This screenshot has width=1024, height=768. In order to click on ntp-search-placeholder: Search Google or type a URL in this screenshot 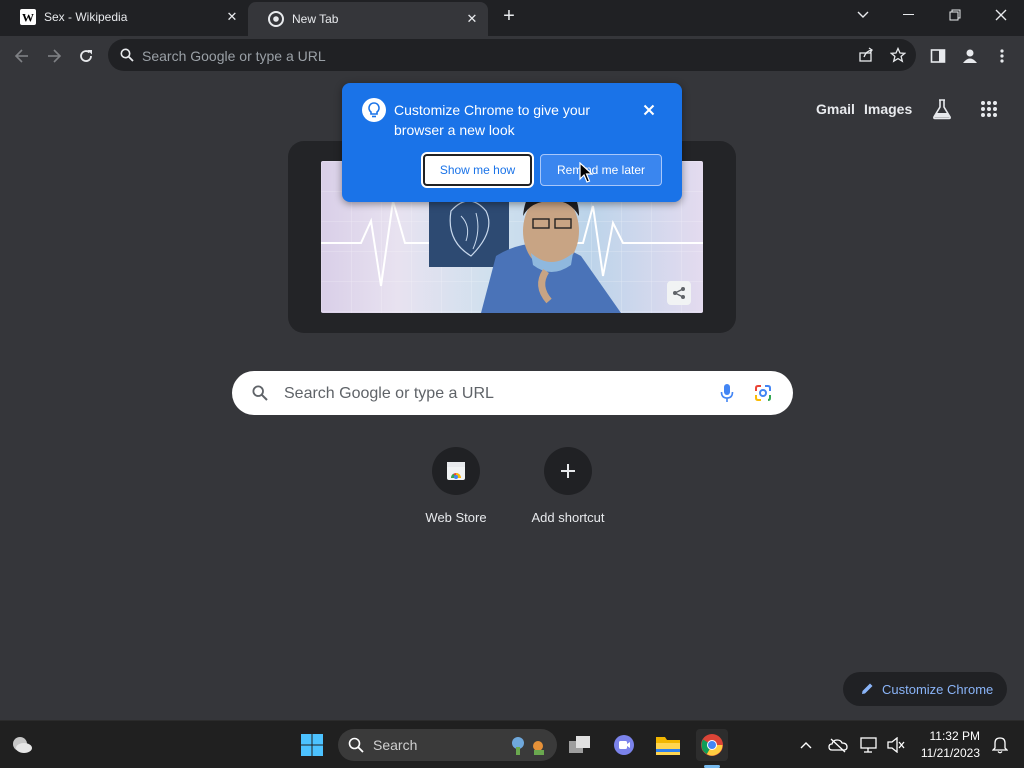, I will do `click(389, 393)`.